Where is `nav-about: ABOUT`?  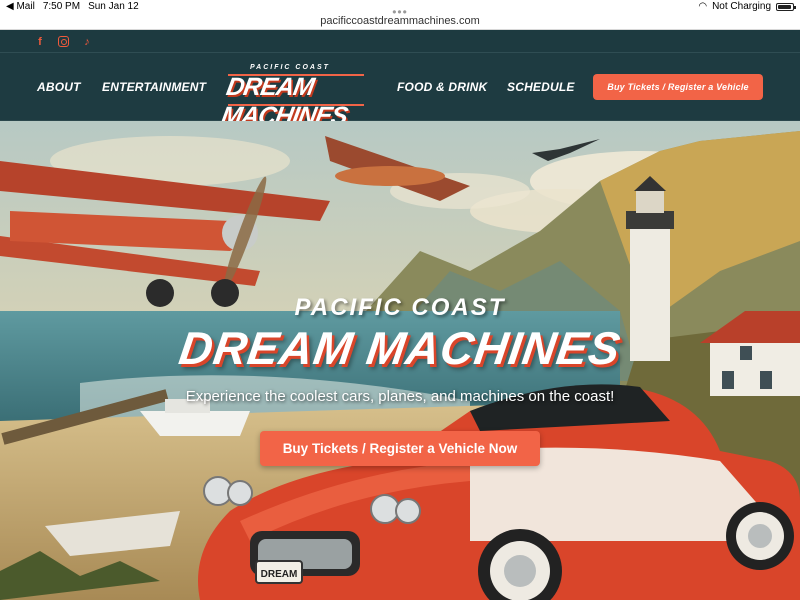
nav-about: ABOUT is located at coordinates (59, 87).